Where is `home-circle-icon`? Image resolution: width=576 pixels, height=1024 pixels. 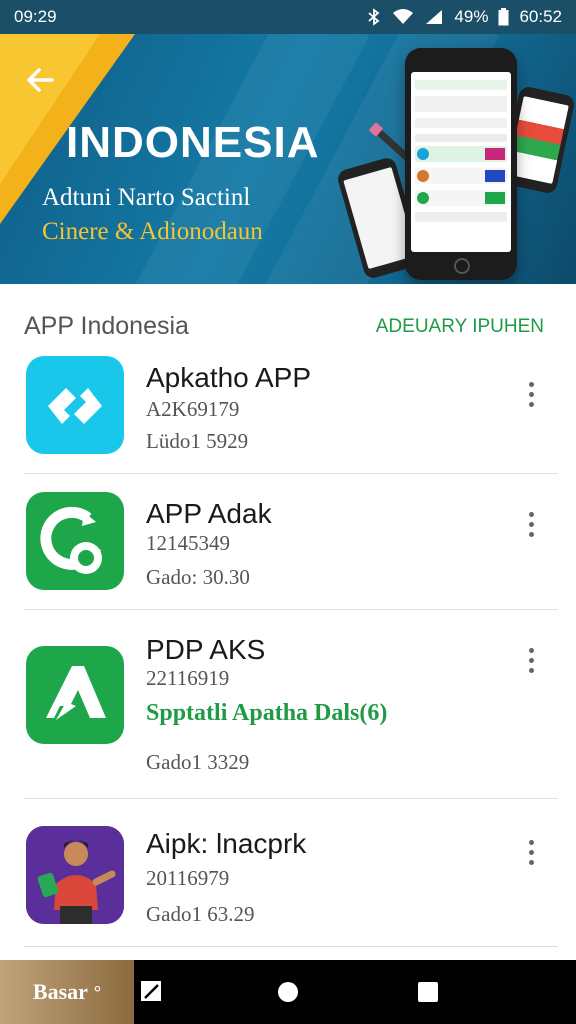
home-circle-icon is located at coordinates (288, 992).